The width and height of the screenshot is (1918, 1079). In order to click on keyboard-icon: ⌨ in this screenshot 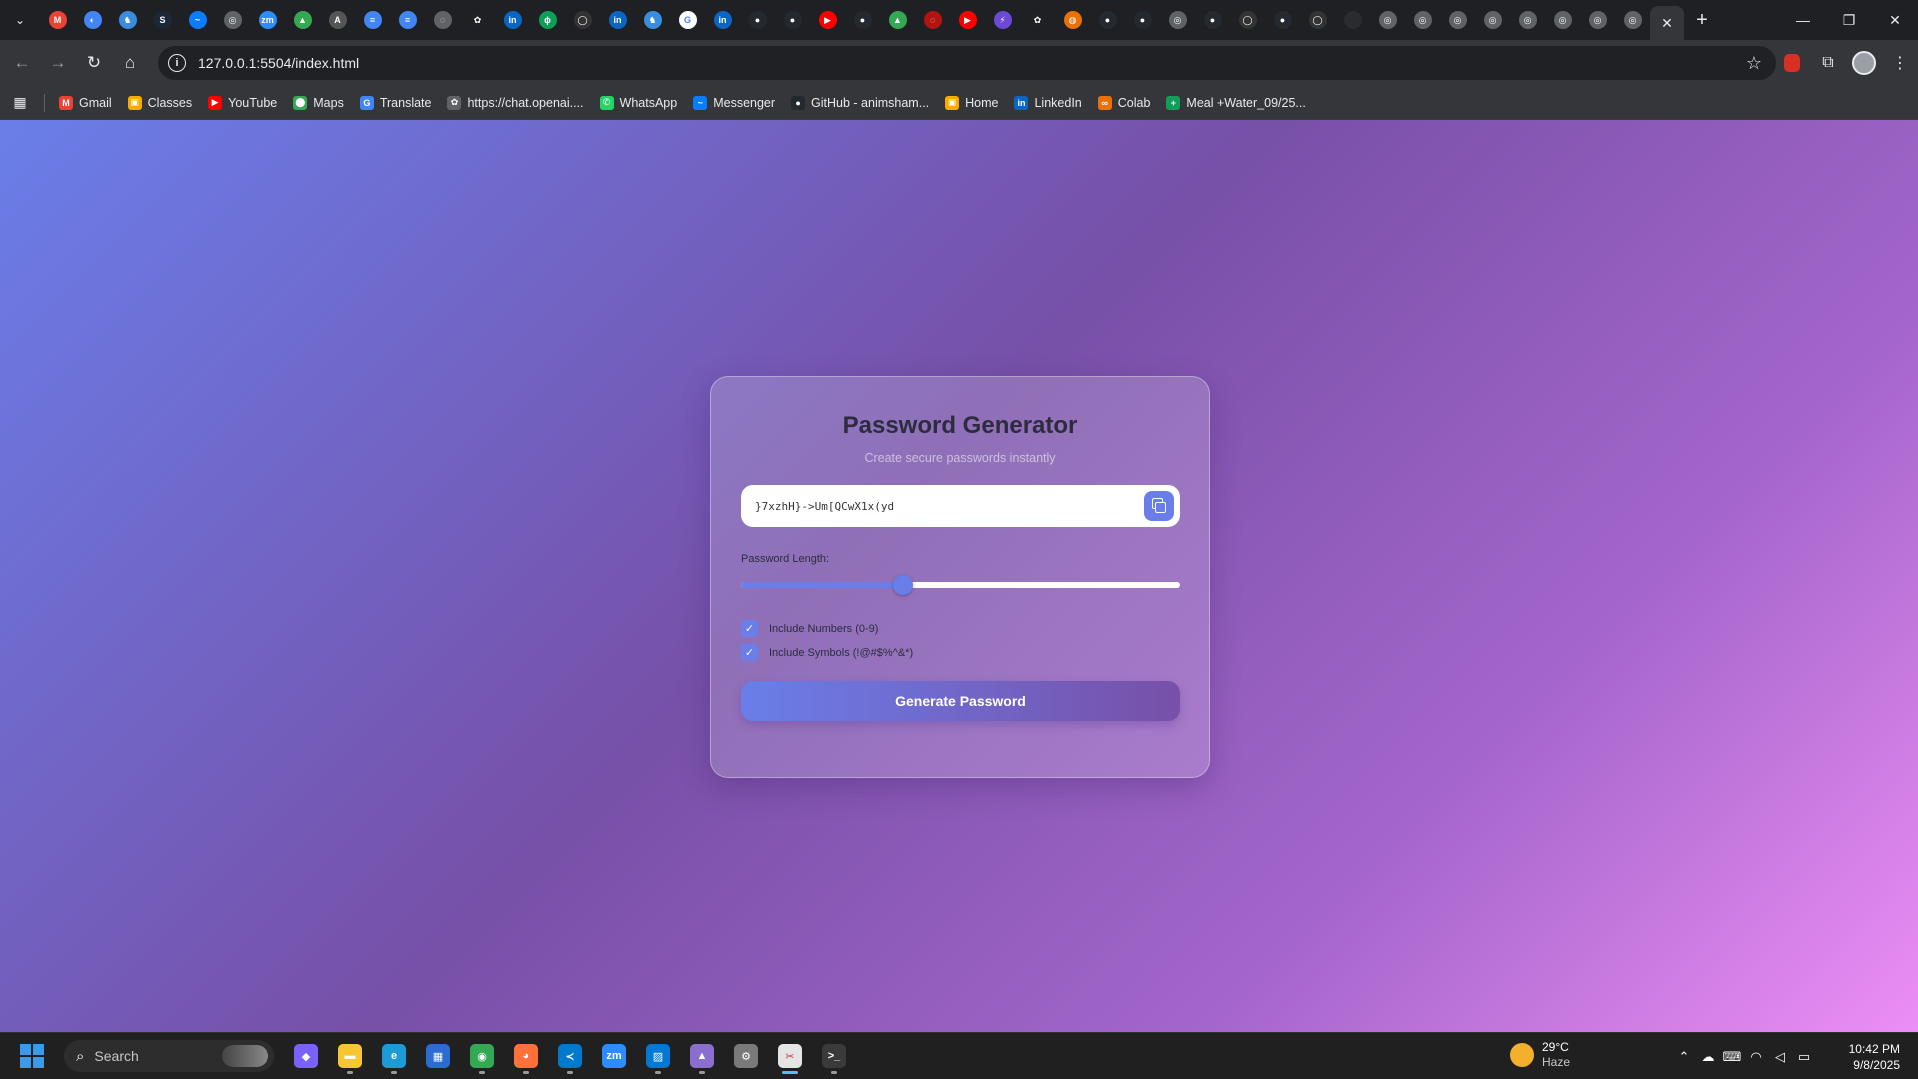, I will do `click(1732, 1057)`.